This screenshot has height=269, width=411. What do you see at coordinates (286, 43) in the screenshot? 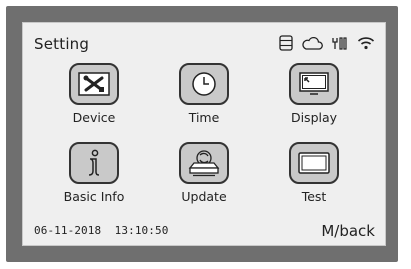
I see `storage-icon` at bounding box center [286, 43].